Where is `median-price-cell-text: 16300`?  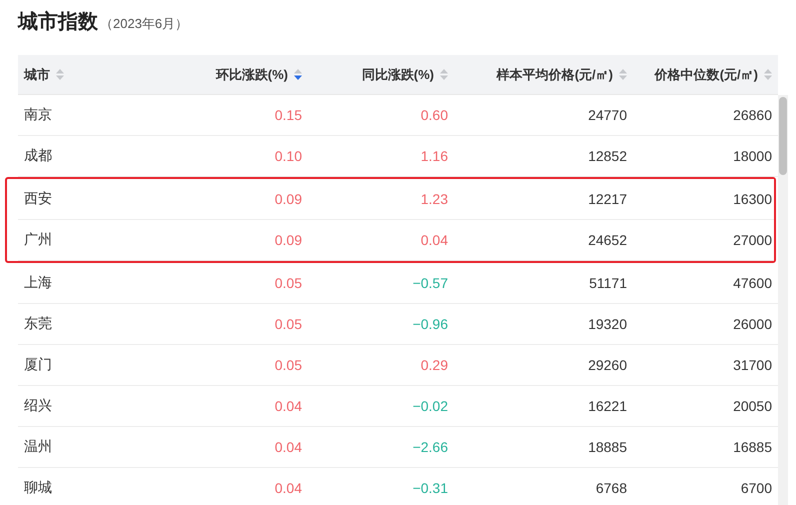
median-price-cell-text: 16300 is located at coordinates (752, 199).